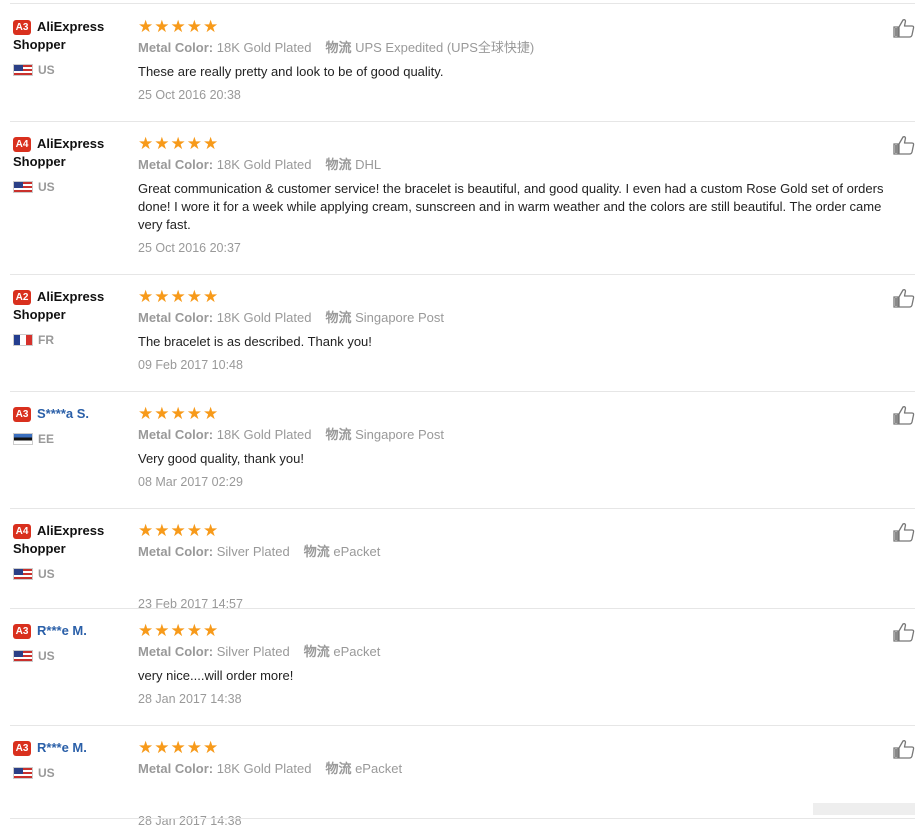  I want to click on review-text: The bracelet is as described. Thank you!, so click(526, 342).